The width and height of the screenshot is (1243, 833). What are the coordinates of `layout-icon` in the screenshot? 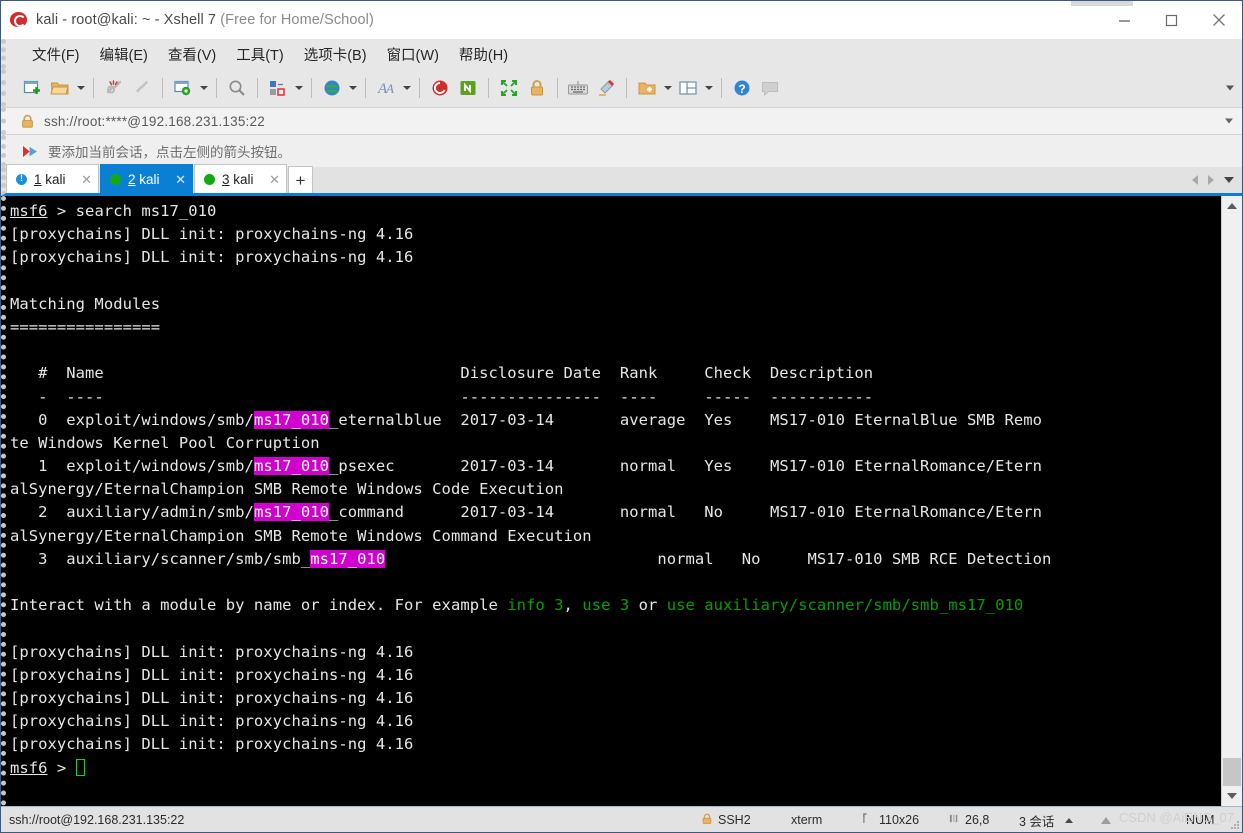 It's located at (688, 88).